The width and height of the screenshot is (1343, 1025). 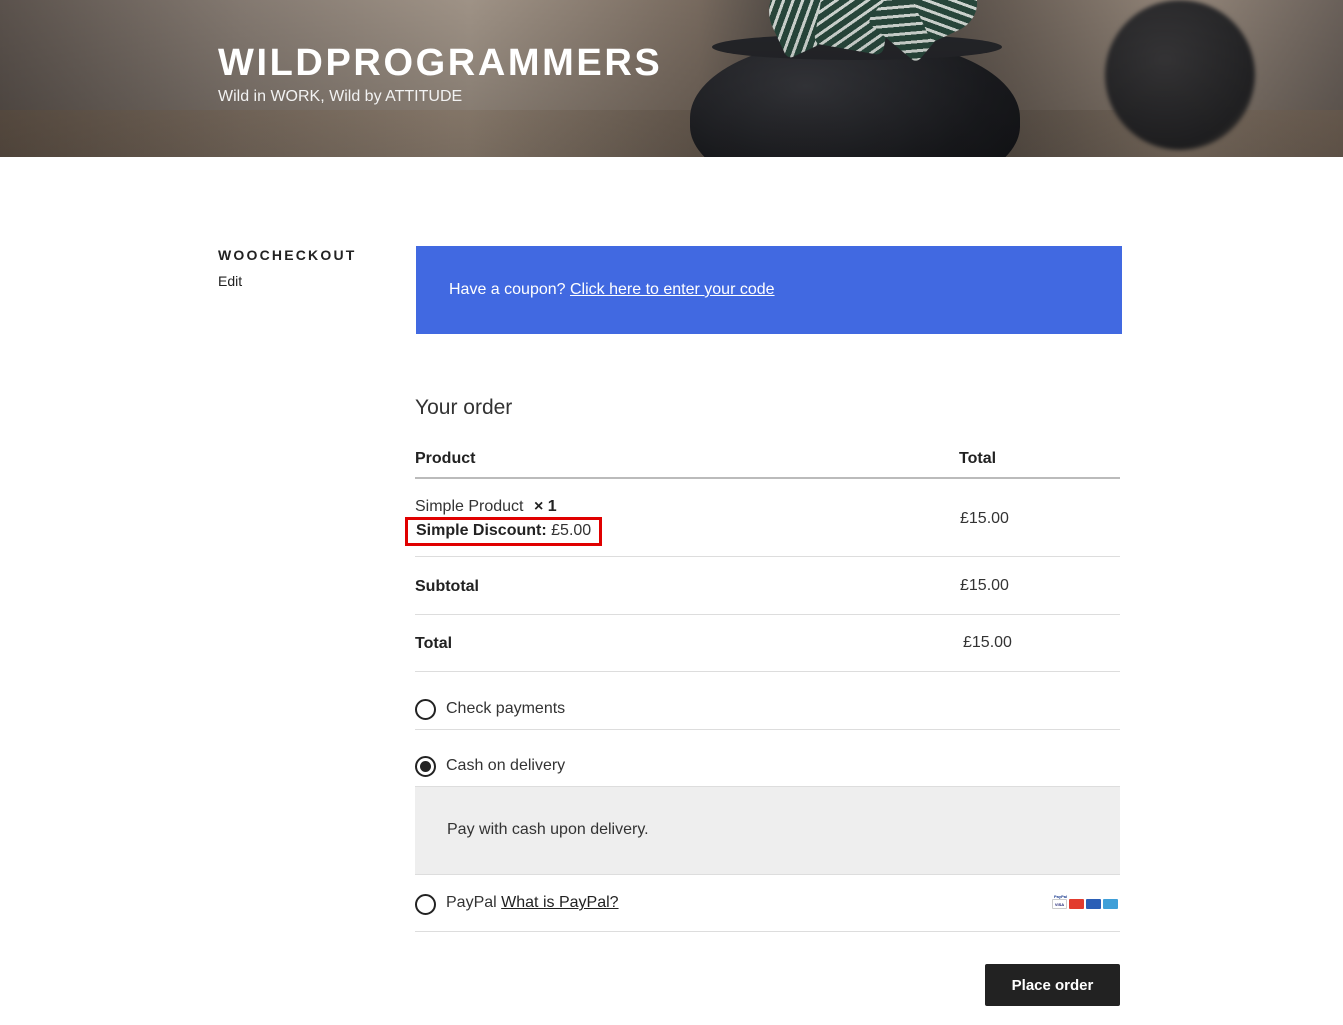 I want to click on product-quantity: × 1, so click(x=545, y=506).